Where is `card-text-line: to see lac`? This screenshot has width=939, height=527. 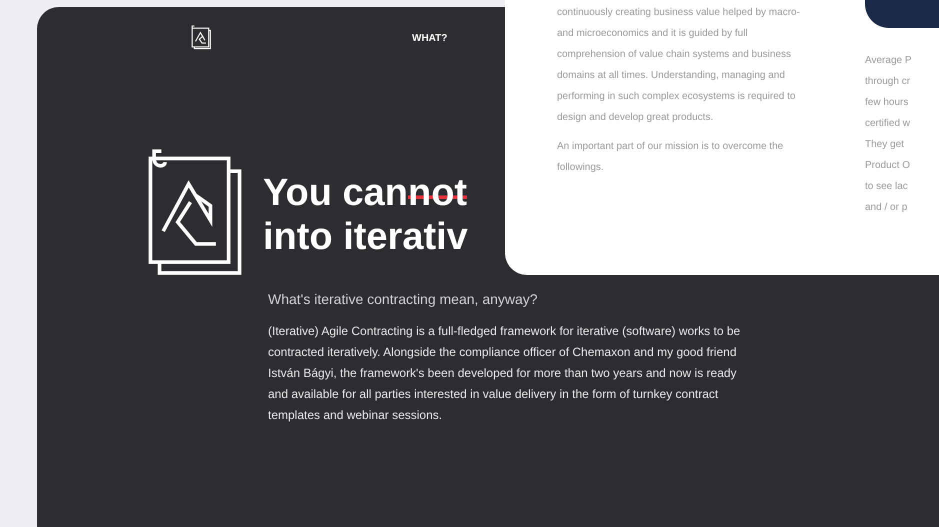 card-text-line: to see lac is located at coordinates (887, 187).